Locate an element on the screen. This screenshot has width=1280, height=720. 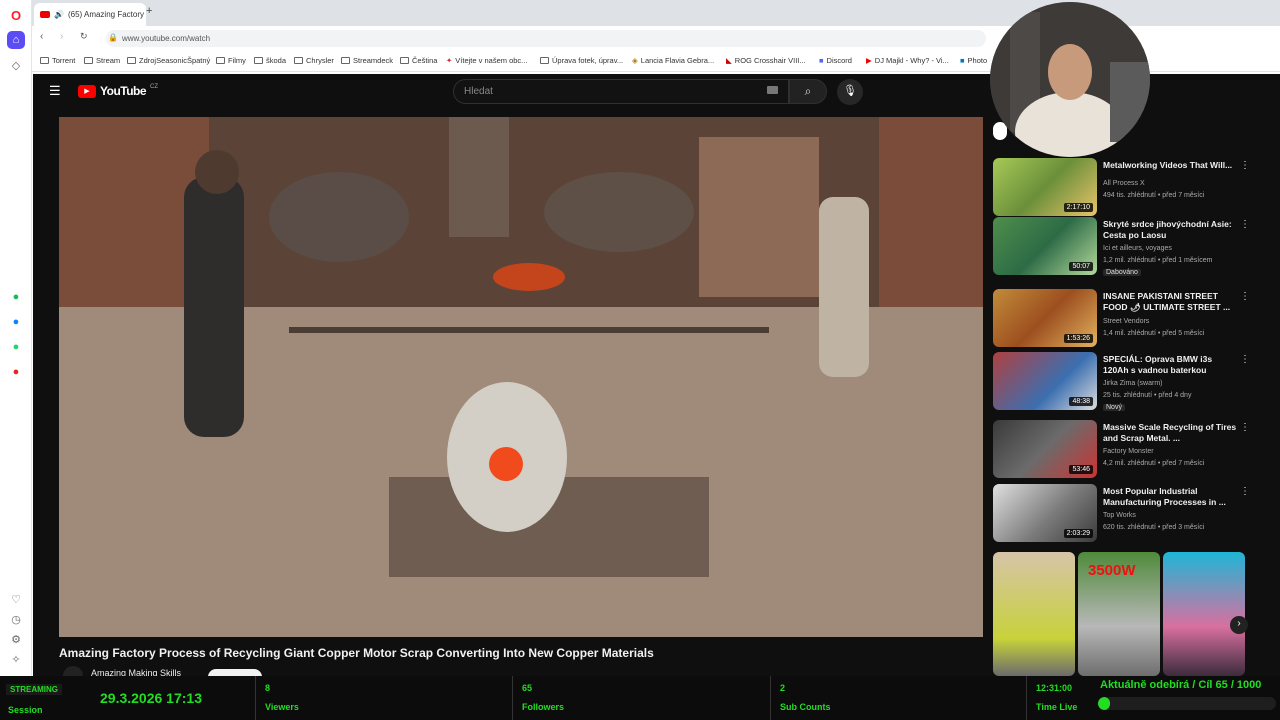
masthead: ☰ ▶ YouTube CZ Hledat ⌕ 🎙 is located at coordinates (510, 92).